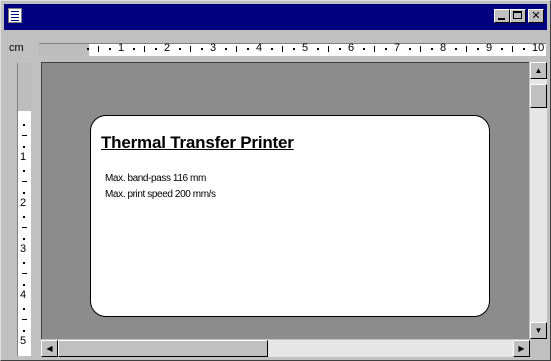 The image size is (551, 361). I want to click on ruler-mark-8: 8, so click(443, 48).